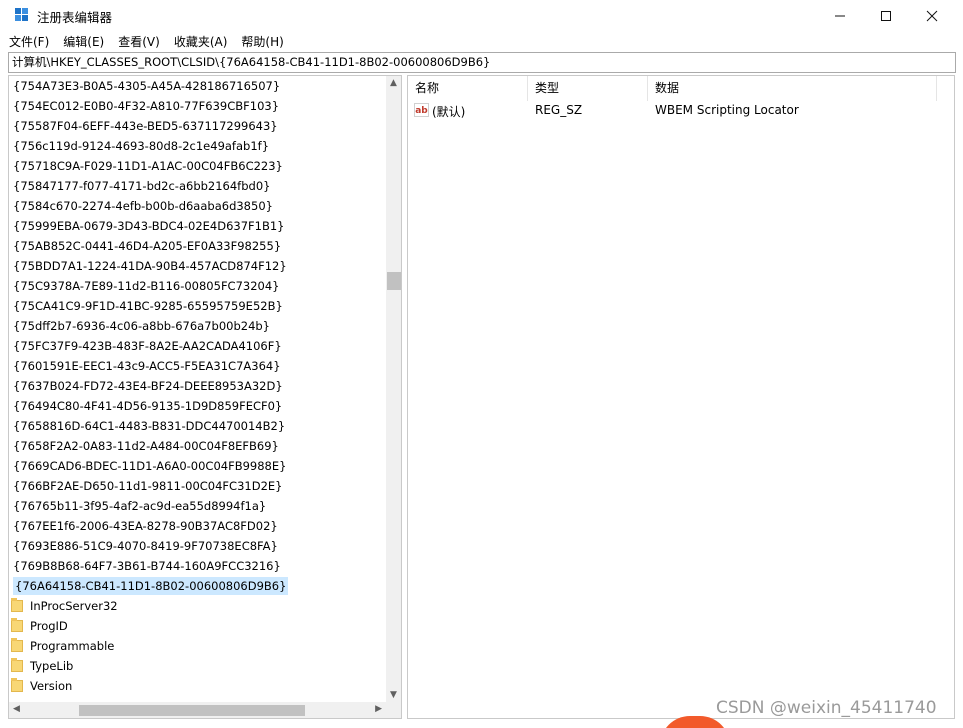 The height and width of the screenshot is (728, 963). Describe the element at coordinates (145, 546) in the screenshot. I see `tree-item-label: {7693E886-51C9-4070-8419-9F70738EC8FA}` at that location.